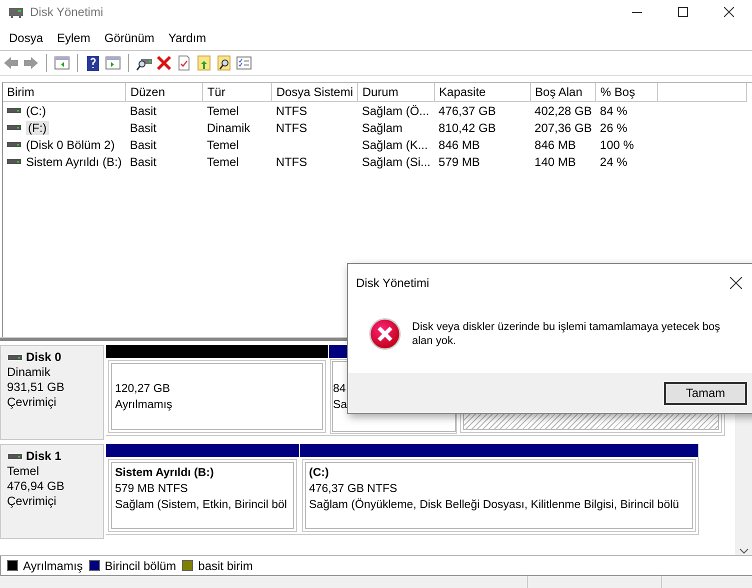  What do you see at coordinates (74, 38) in the screenshot?
I see `menu-item: Eylem` at bounding box center [74, 38].